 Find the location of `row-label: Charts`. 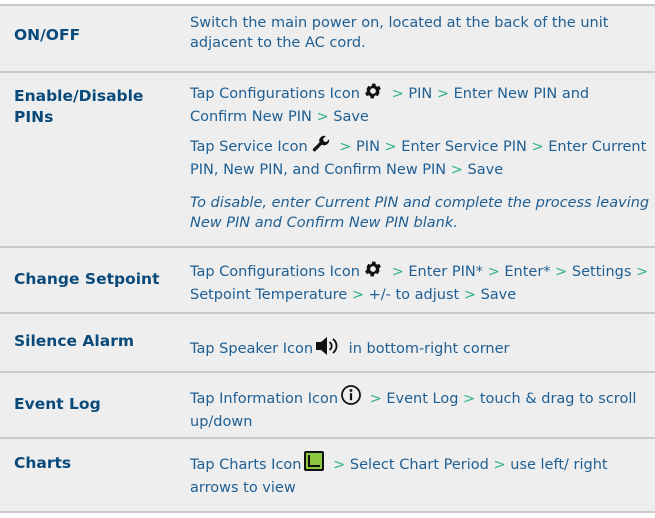

row-label: Charts is located at coordinates (43, 463).